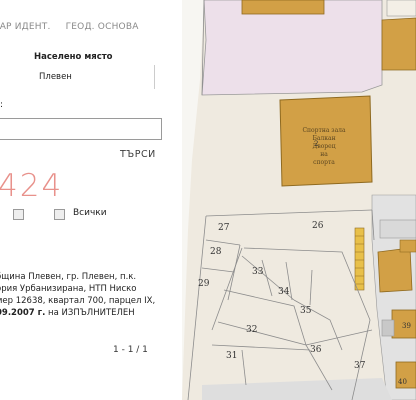 Image resolution: width=416 pixels, height=400 pixels. I want to click on result-line-4: 09.2007 г. на ИЗПЪЛНИТЕЛЕН, so click(77, 313).